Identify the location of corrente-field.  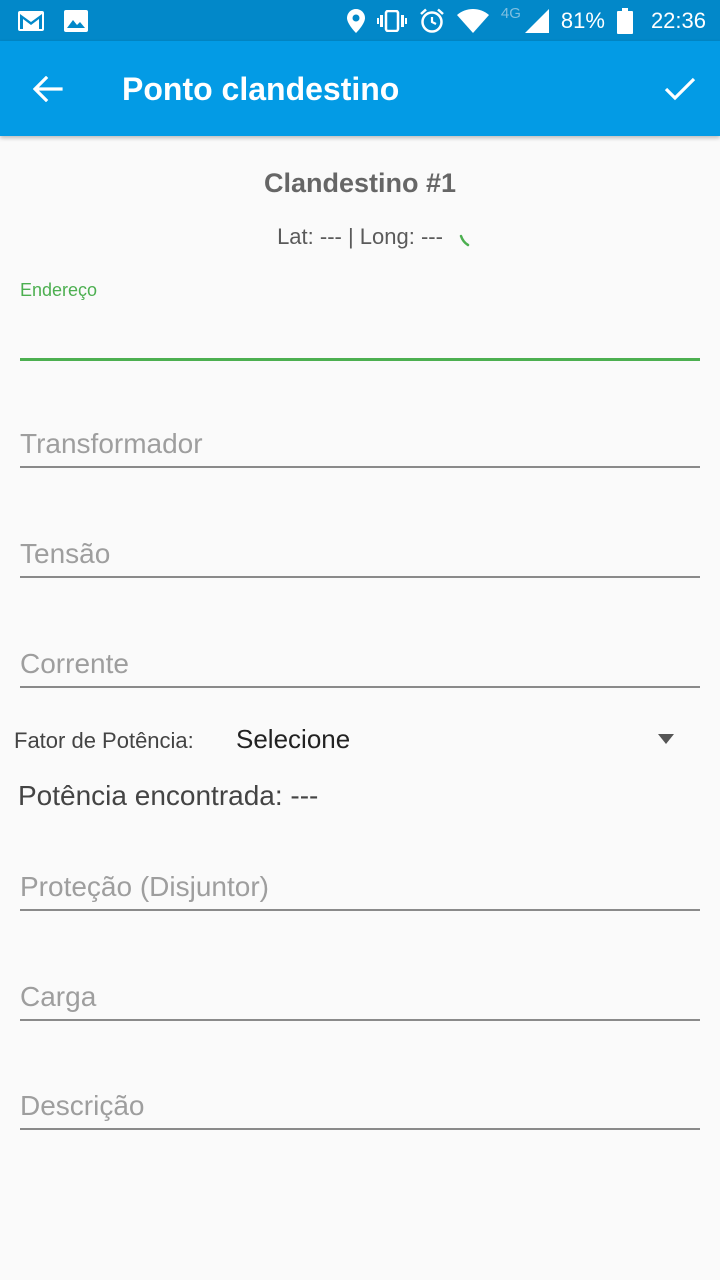
(360, 666).